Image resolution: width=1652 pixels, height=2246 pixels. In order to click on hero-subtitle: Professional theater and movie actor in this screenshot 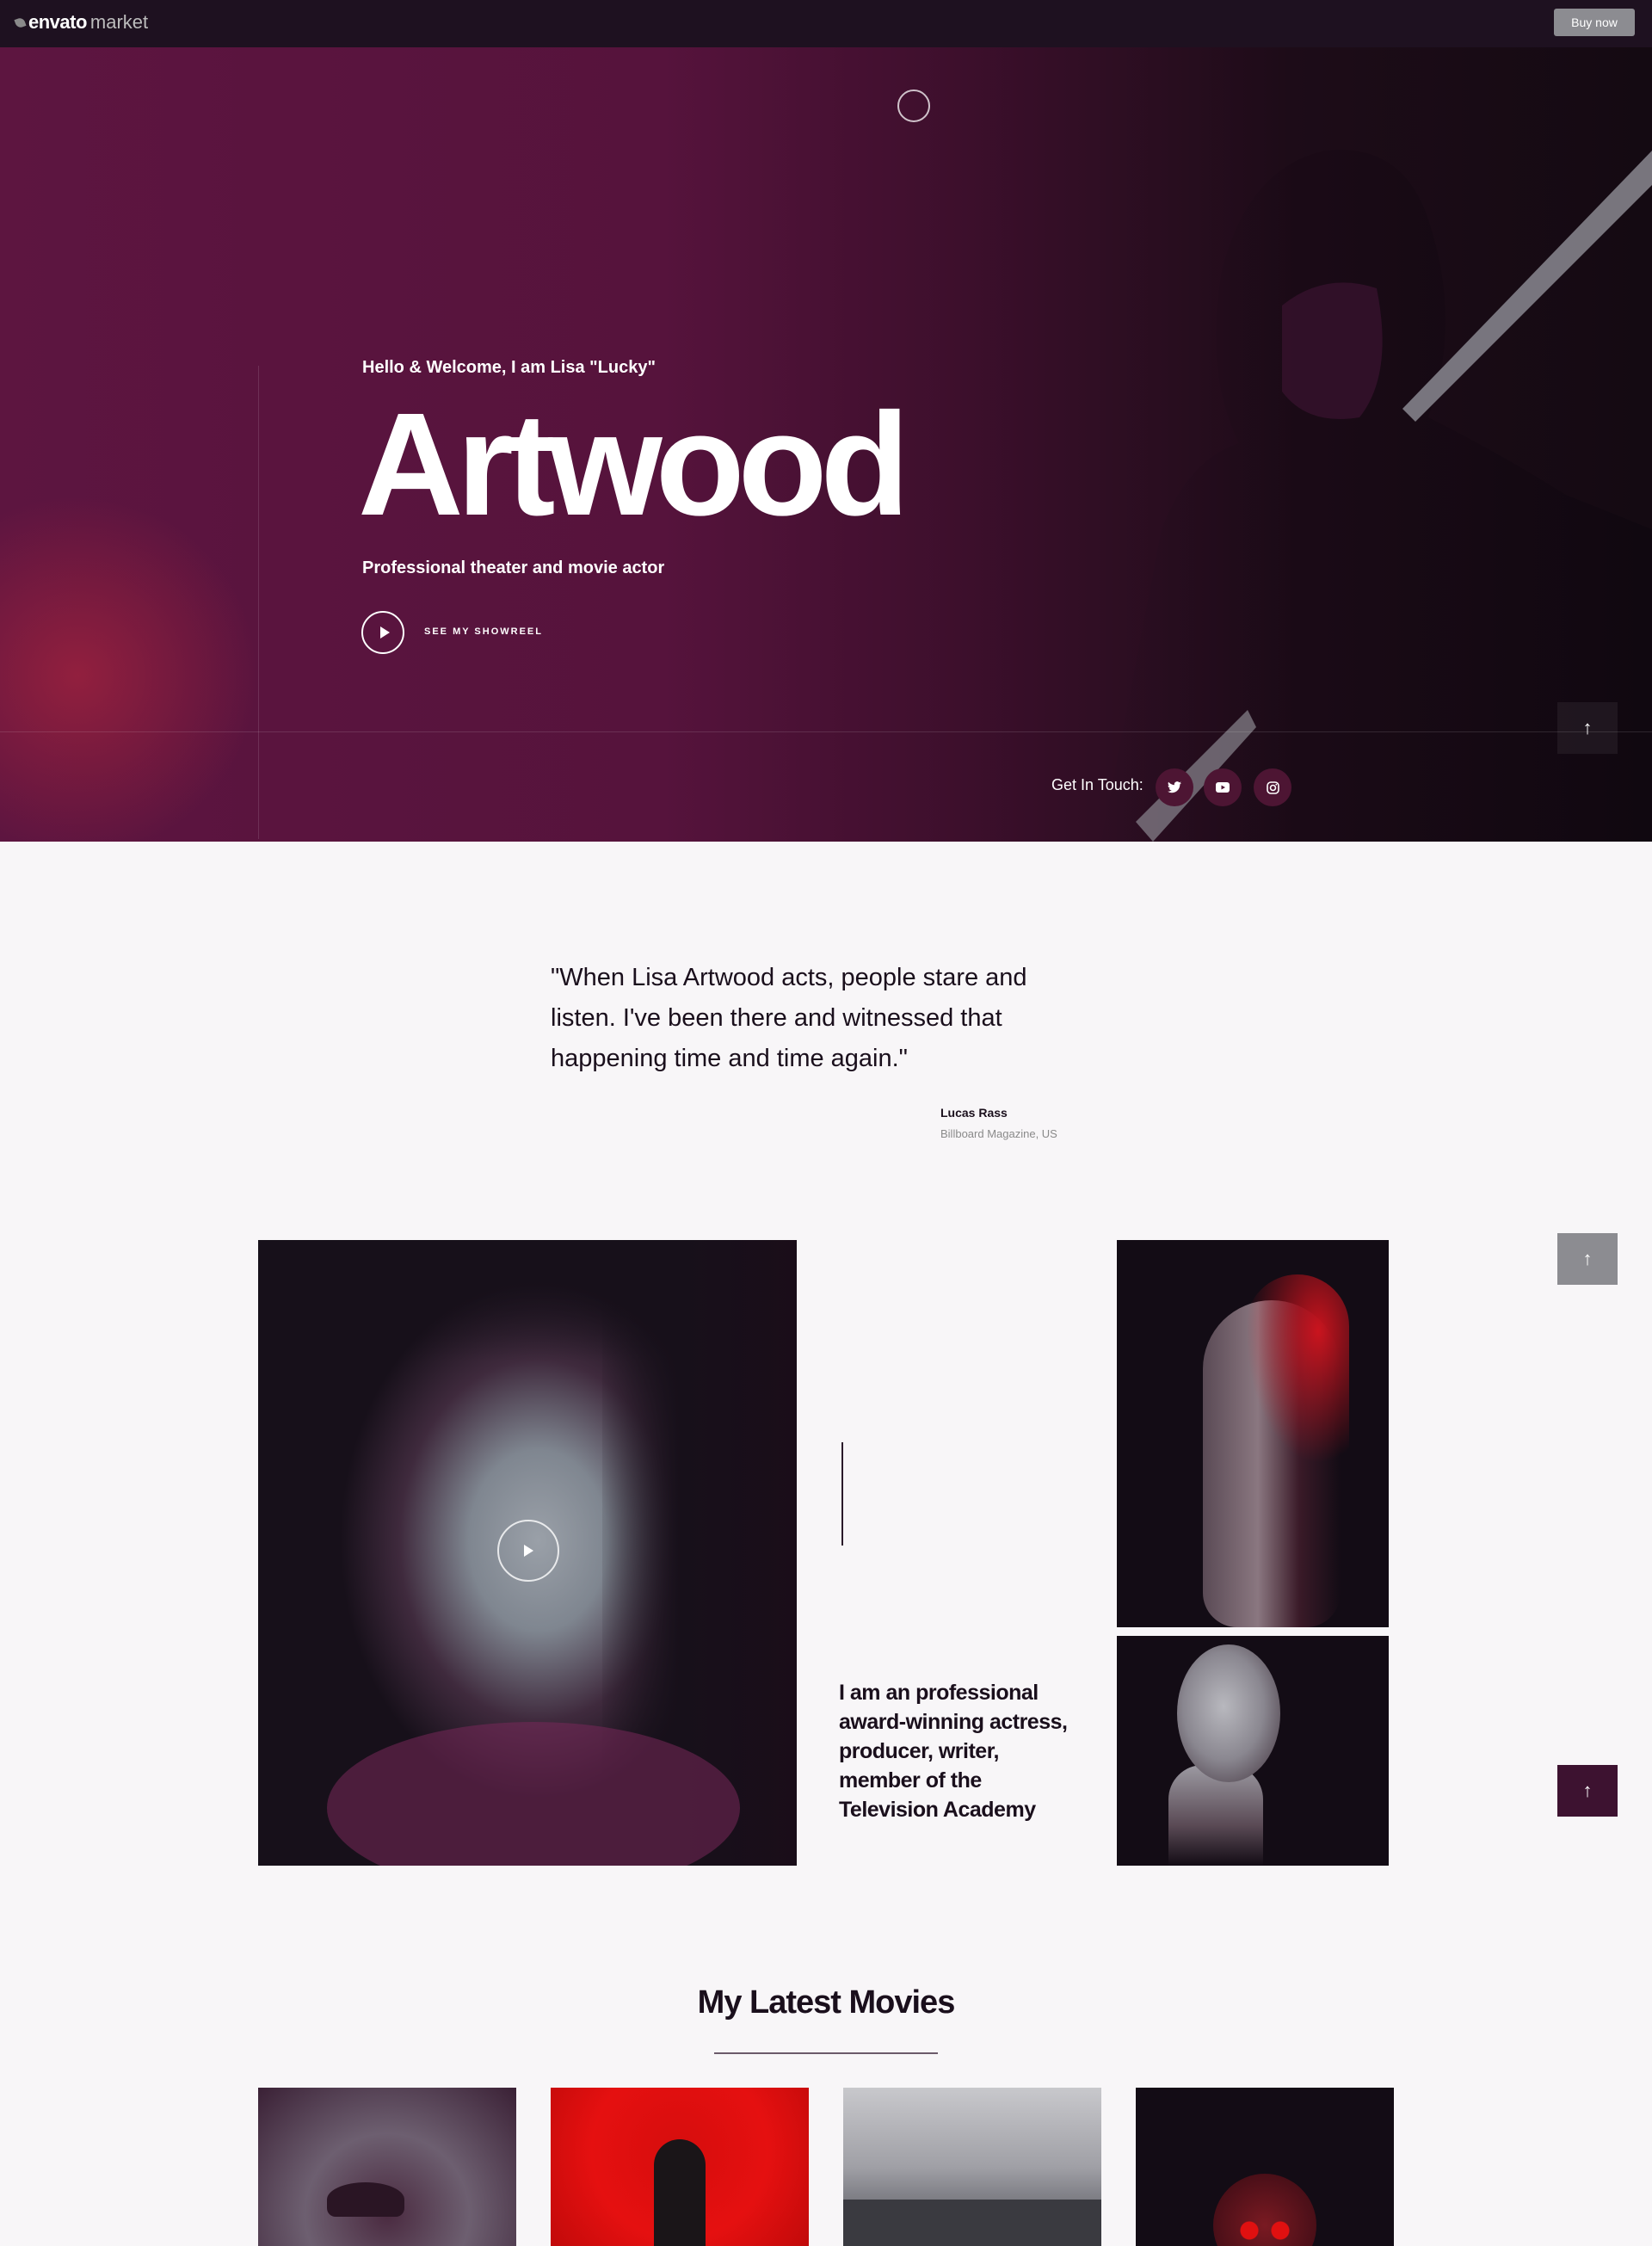, I will do `click(513, 567)`.